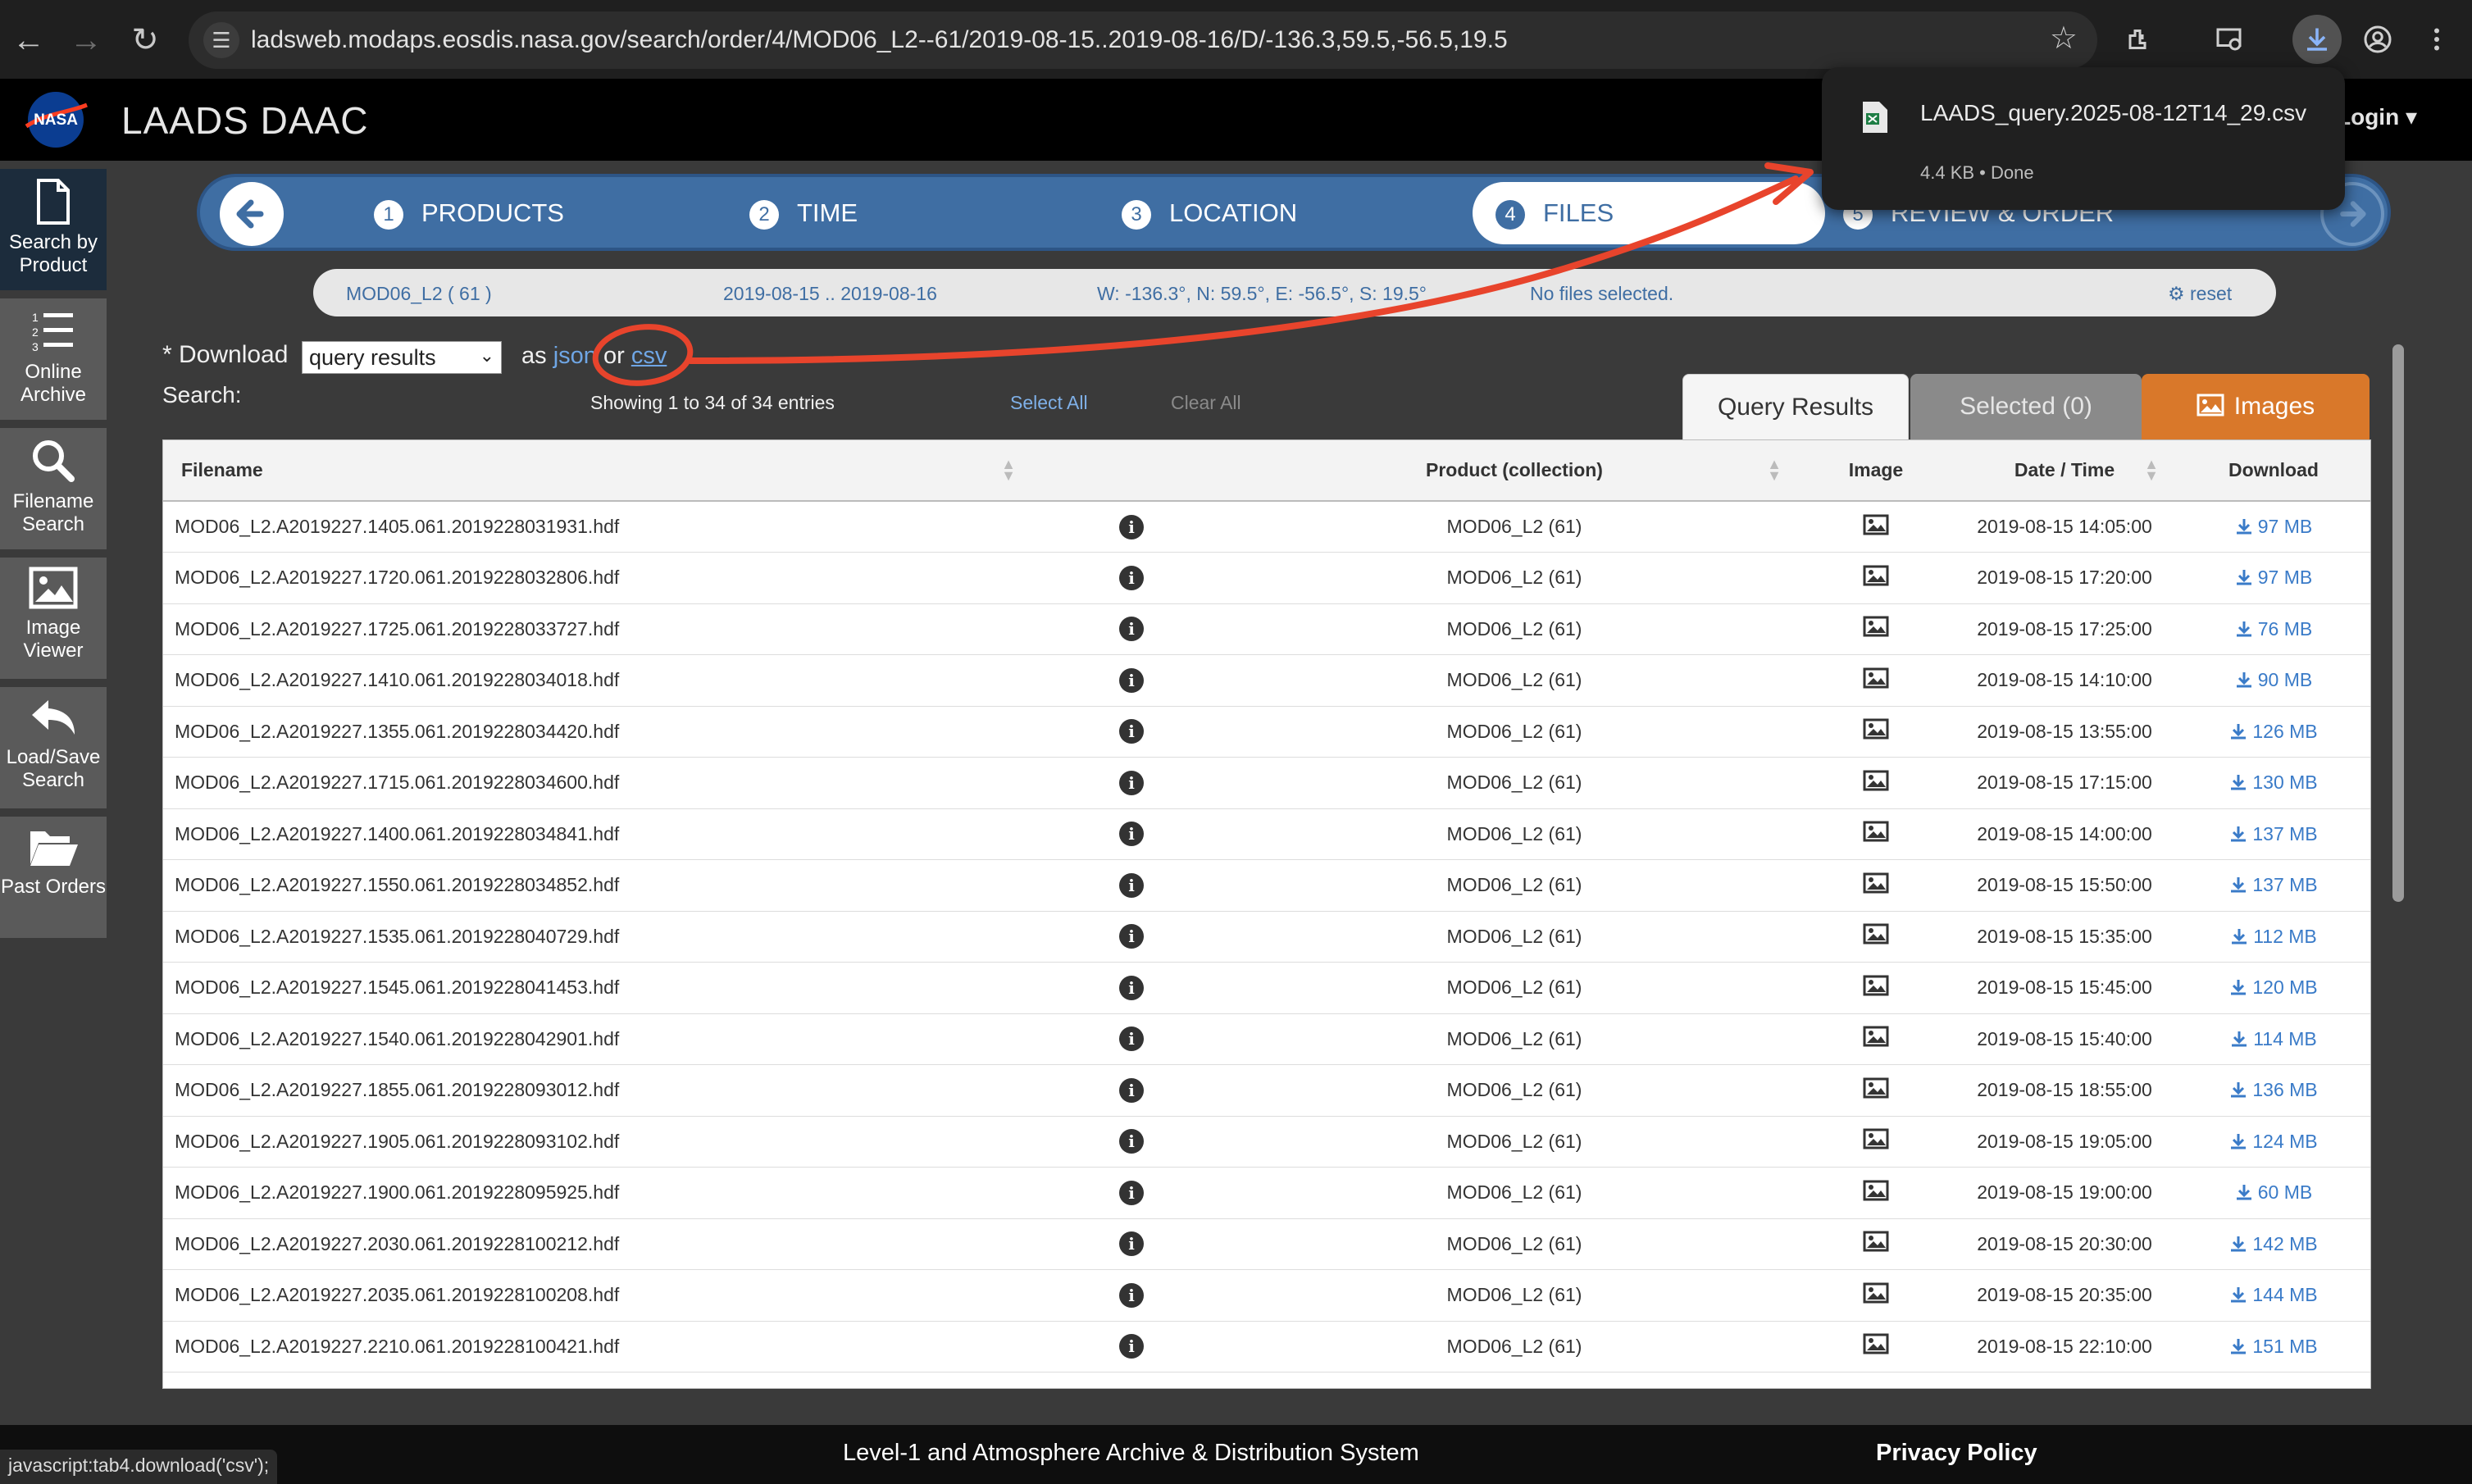 The width and height of the screenshot is (2472, 1484). I want to click on kebab-menu-icon, so click(2436, 39).